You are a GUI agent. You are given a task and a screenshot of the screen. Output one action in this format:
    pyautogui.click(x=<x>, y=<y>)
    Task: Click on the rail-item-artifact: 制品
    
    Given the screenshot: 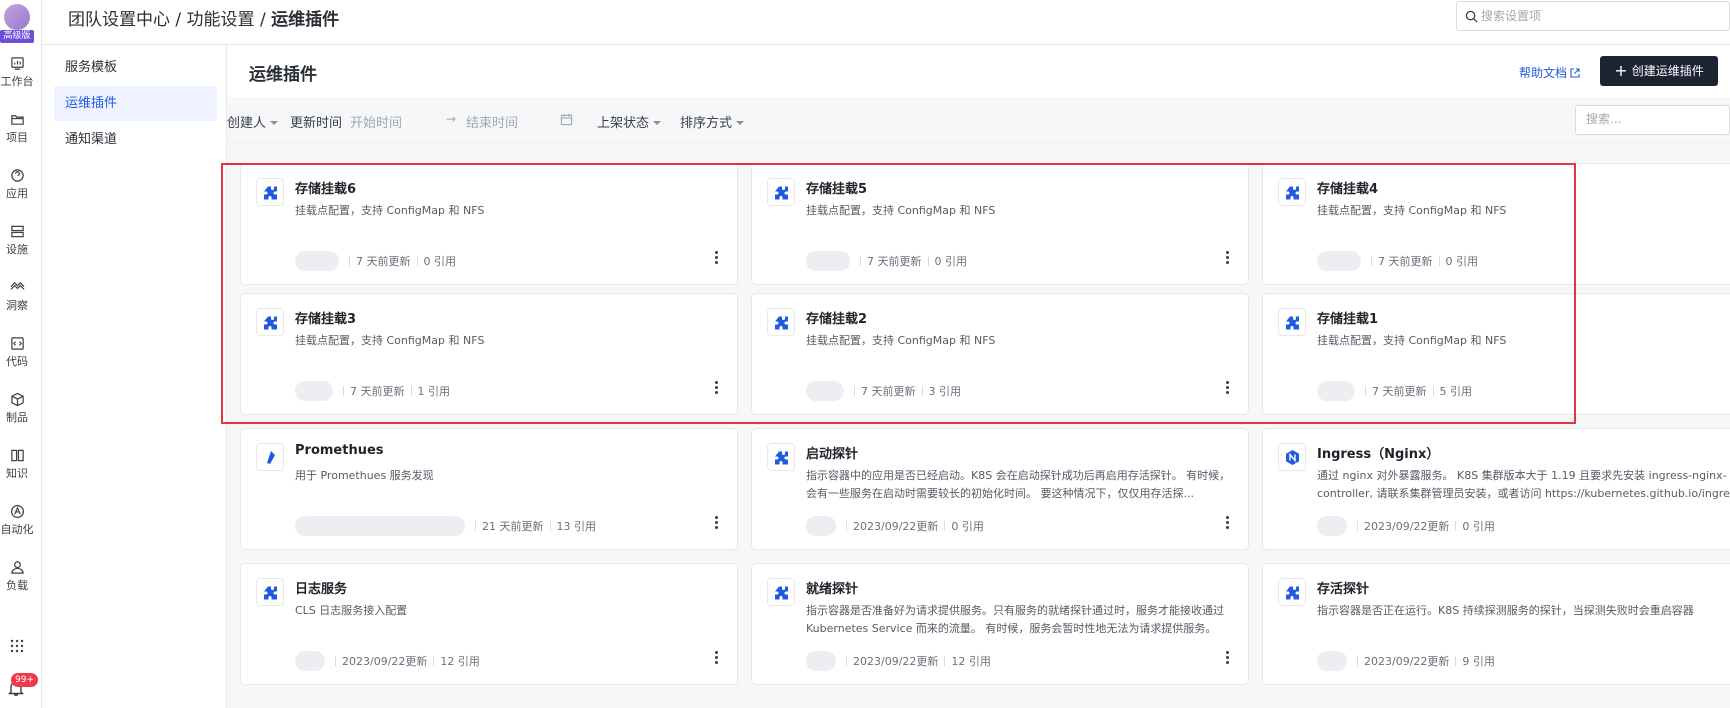 What is the action you would take?
    pyautogui.click(x=17, y=408)
    